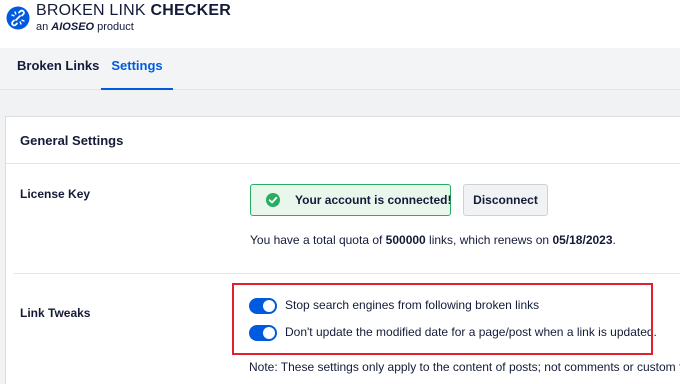  Describe the element at coordinates (505, 200) in the screenshot. I see `disconnect-button: Disconnect` at that location.